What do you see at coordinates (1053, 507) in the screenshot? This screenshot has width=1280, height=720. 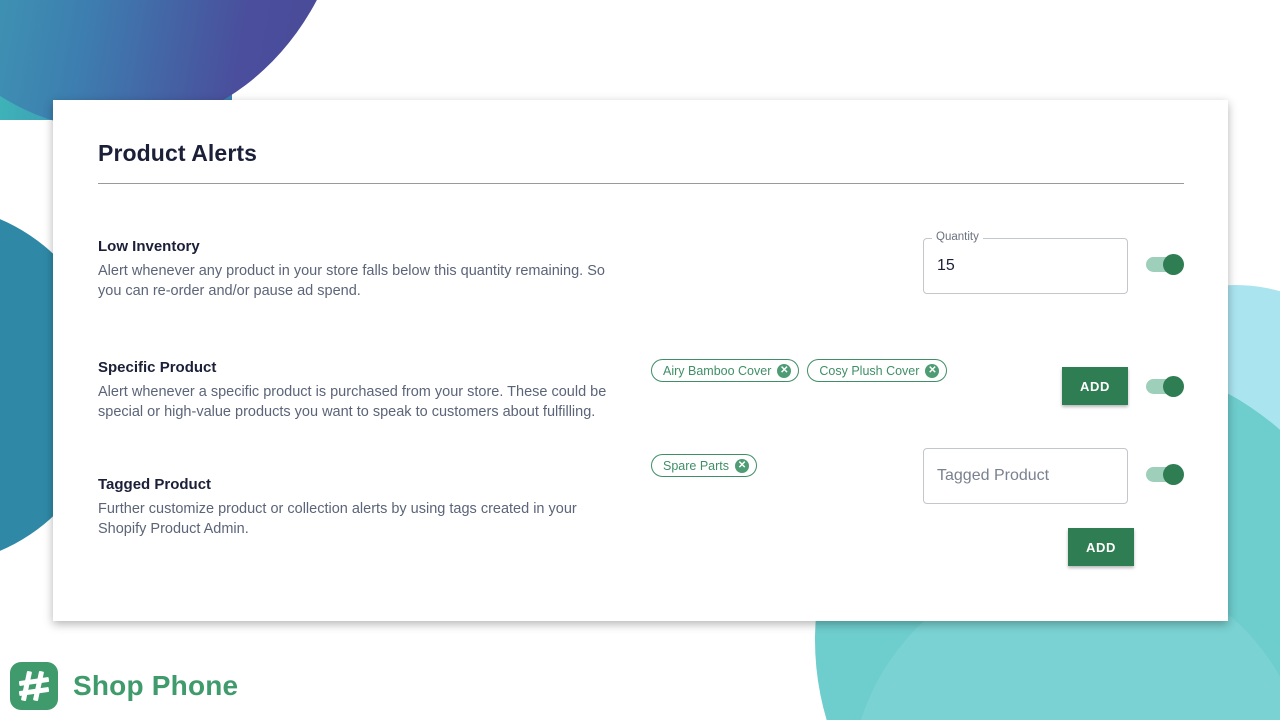 I see `tagged-product-controls: Tagged Product ADD` at bounding box center [1053, 507].